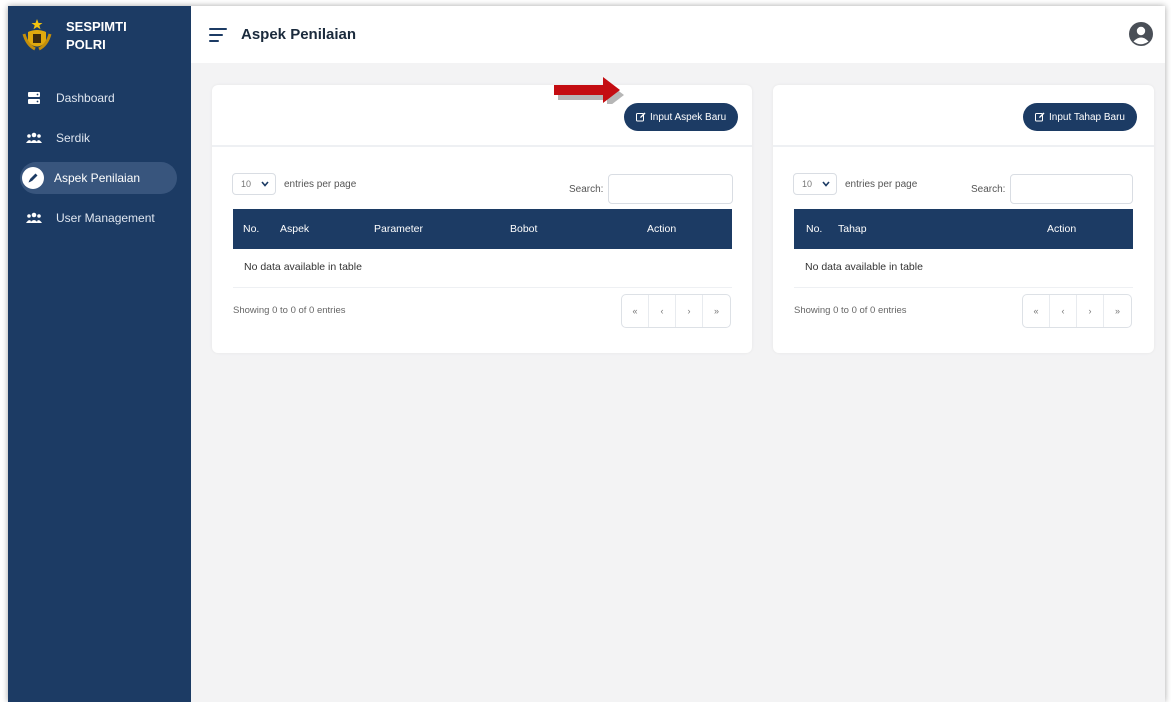 Image resolution: width=1171 pixels, height=702 pixels. Describe the element at coordinates (85, 98) in the screenshot. I see `sidebar-item-label: Dashboard` at that location.